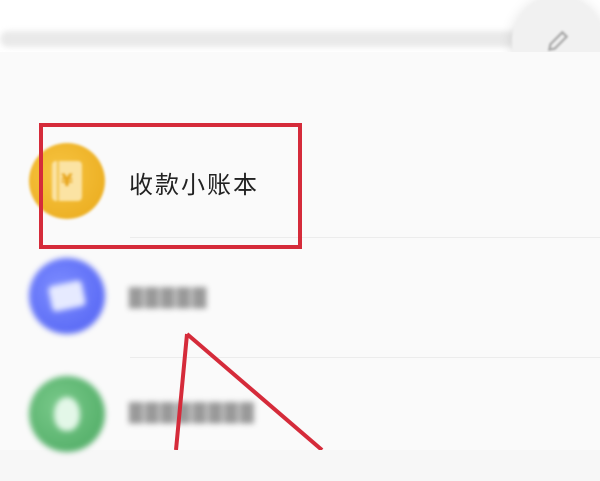 This screenshot has width=600, height=481. Describe the element at coordinates (67, 414) in the screenshot. I see `tool-icon` at that location.